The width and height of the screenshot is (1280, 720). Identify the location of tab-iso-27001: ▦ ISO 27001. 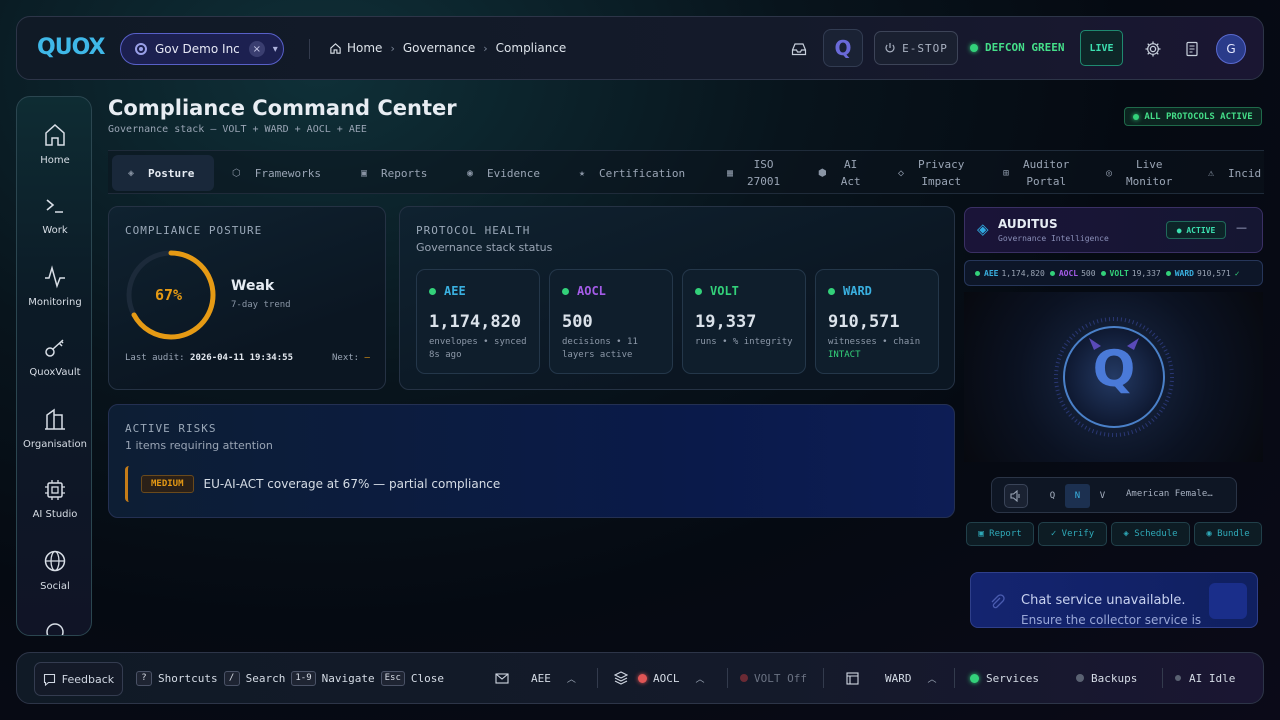
(753, 173).